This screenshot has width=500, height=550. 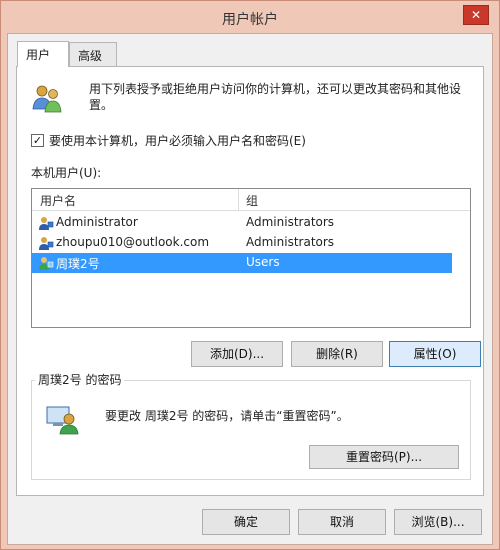 I want to click on window-title: 用户帐户, so click(x=250, y=20).